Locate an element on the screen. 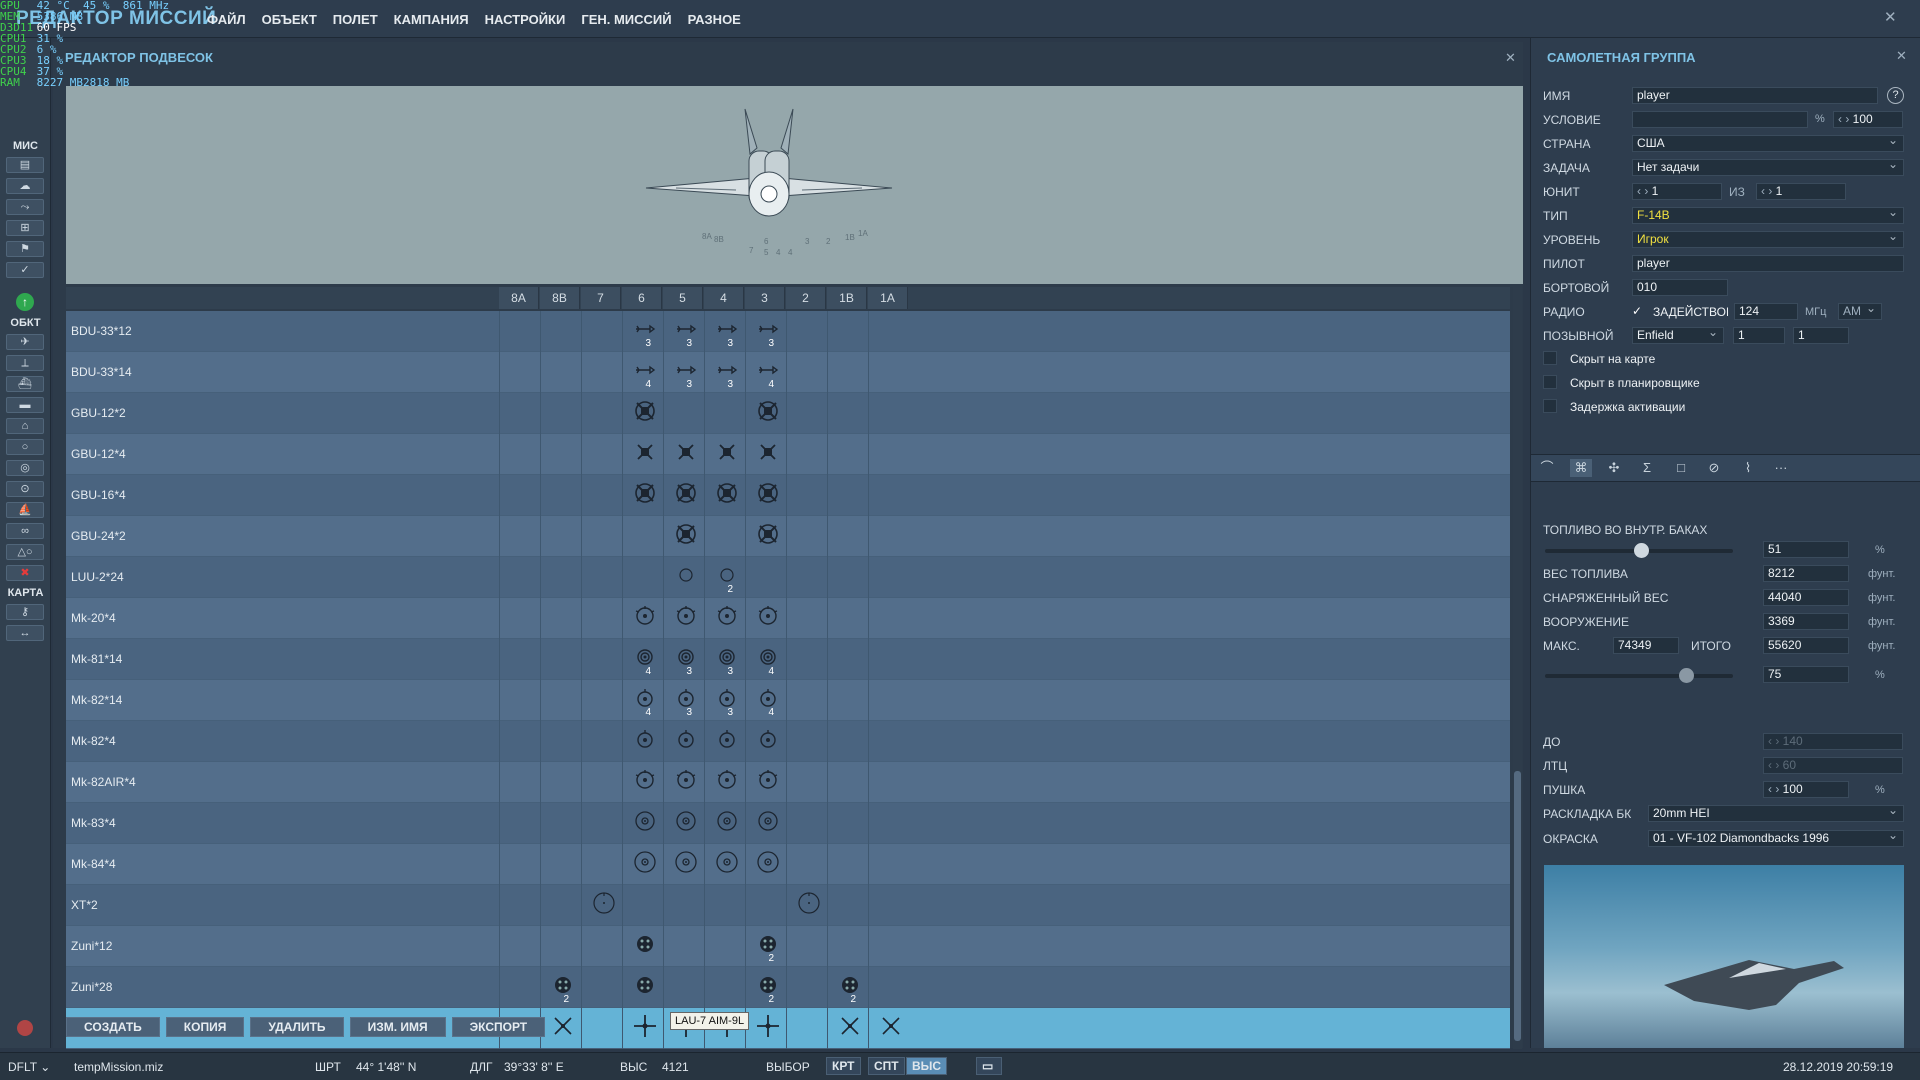 The height and width of the screenshot is (1080, 1920). station-cell-1b: 2 is located at coordinates (847, 987).